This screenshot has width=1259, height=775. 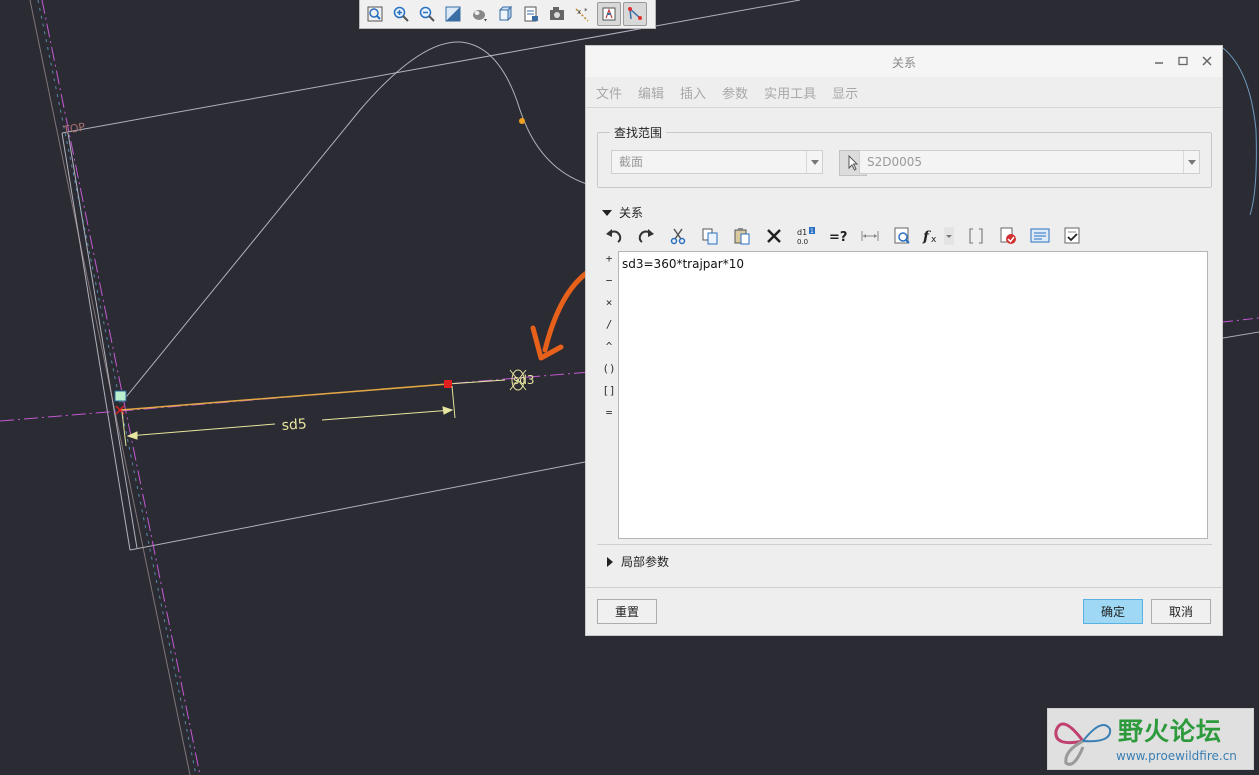 I want to click on object-type-select: 截面, so click(x=717, y=162).